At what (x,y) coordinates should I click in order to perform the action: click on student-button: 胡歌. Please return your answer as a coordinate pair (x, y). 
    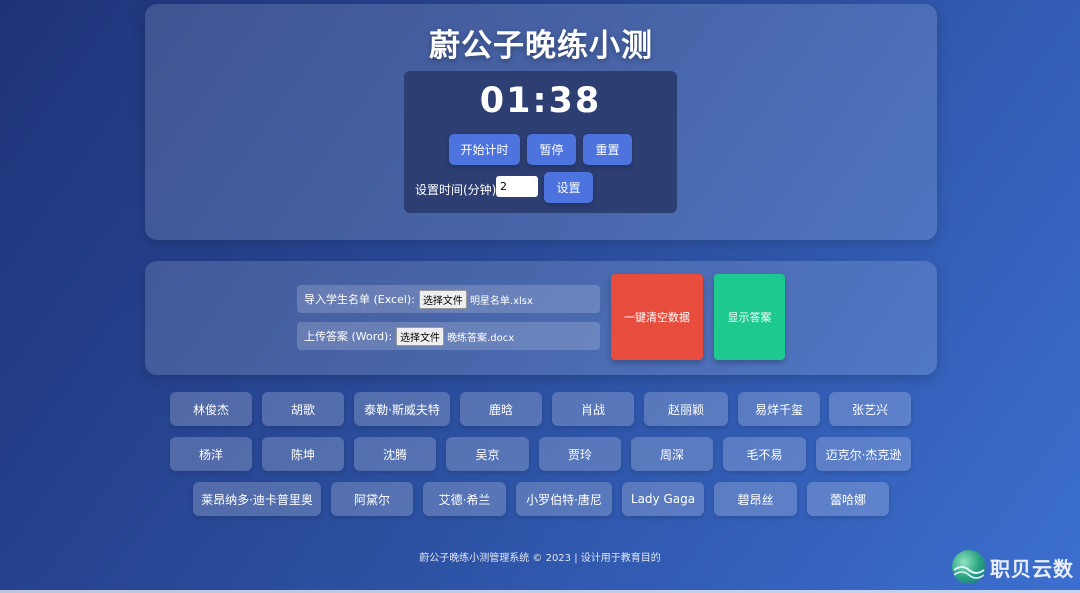
    Looking at the image, I should click on (303, 409).